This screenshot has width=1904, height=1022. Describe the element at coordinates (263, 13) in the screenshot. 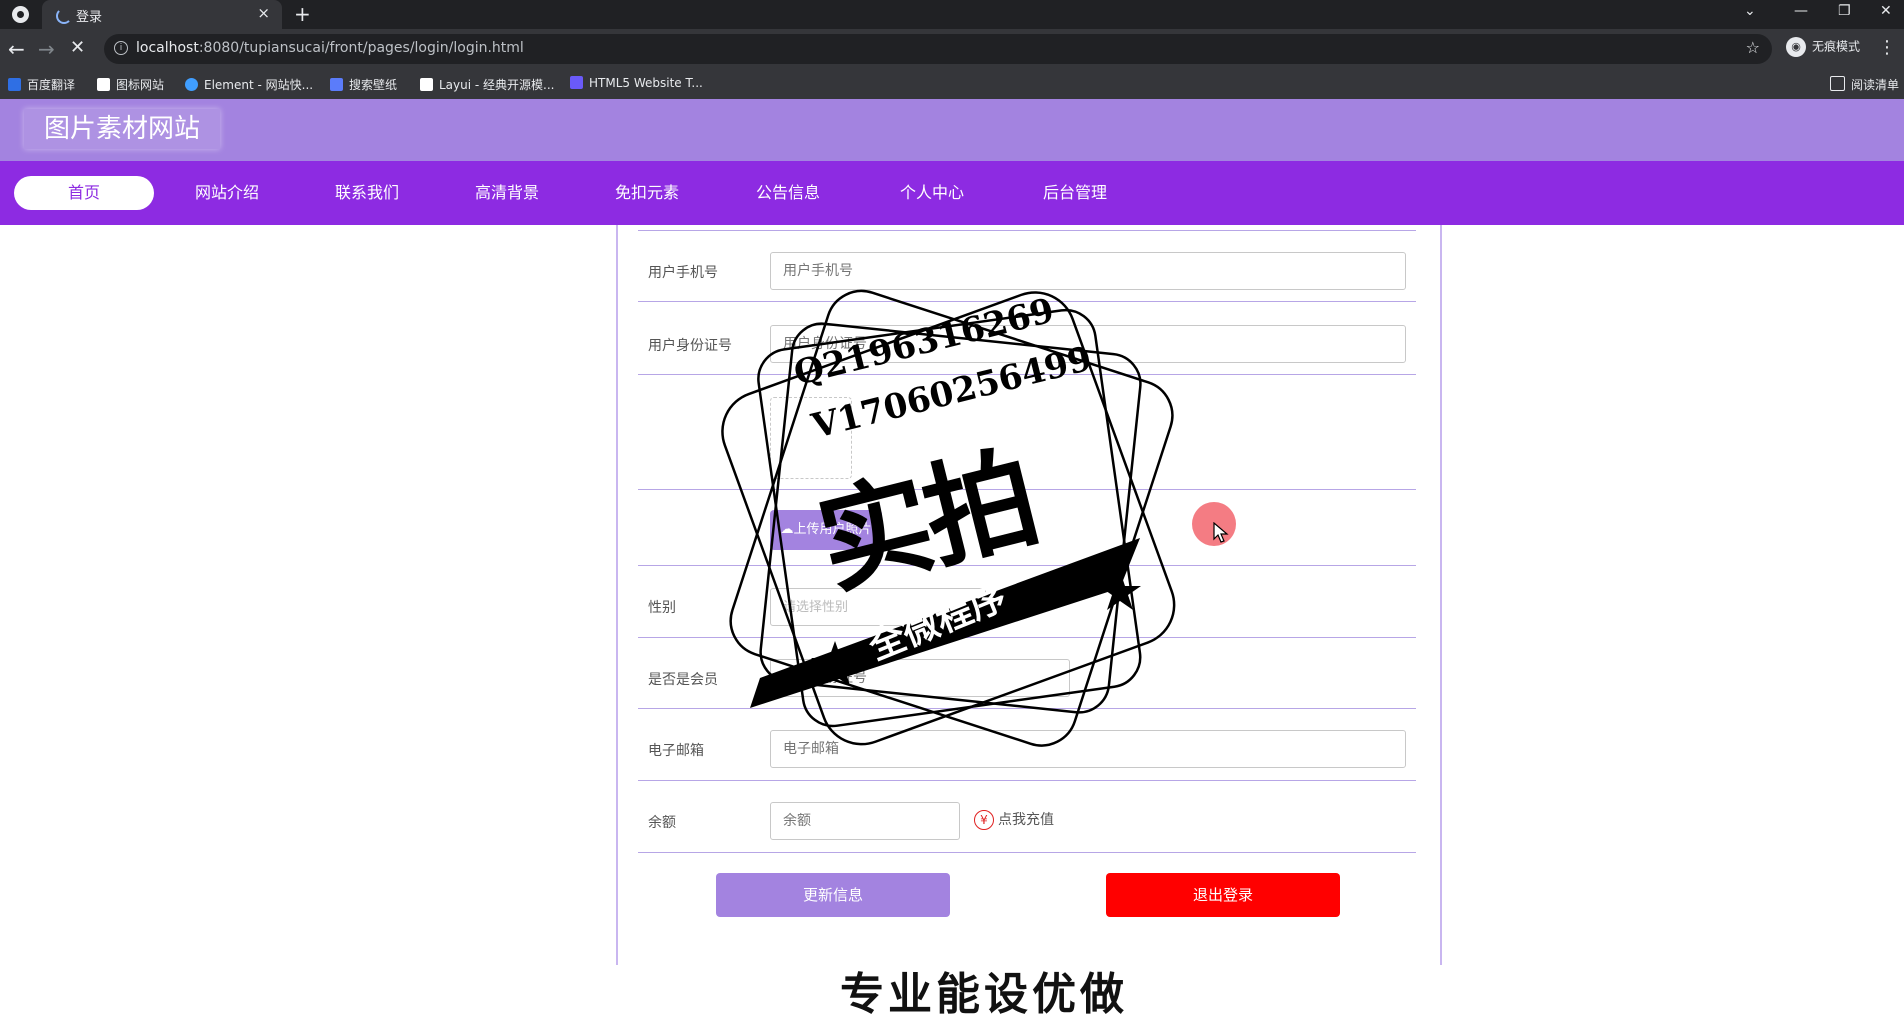

I see `tab-close-button: ×` at that location.